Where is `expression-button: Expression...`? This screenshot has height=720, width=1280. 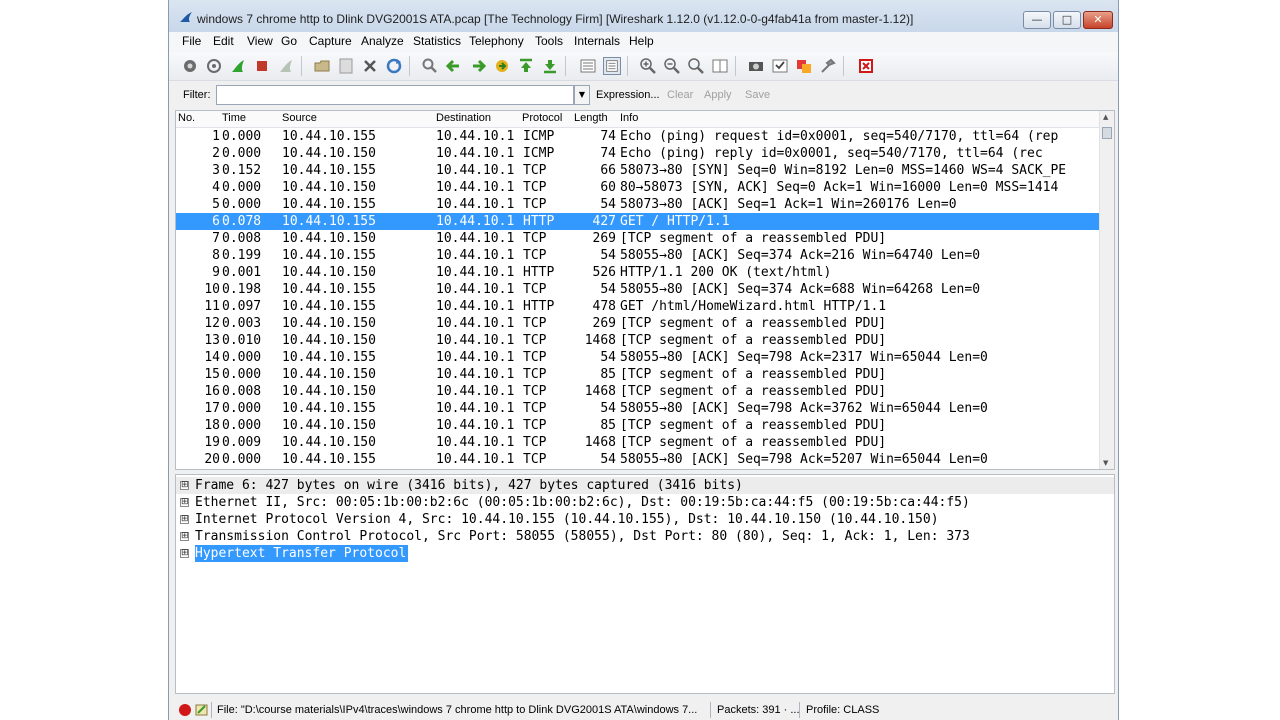
expression-button: Expression... is located at coordinates (628, 95).